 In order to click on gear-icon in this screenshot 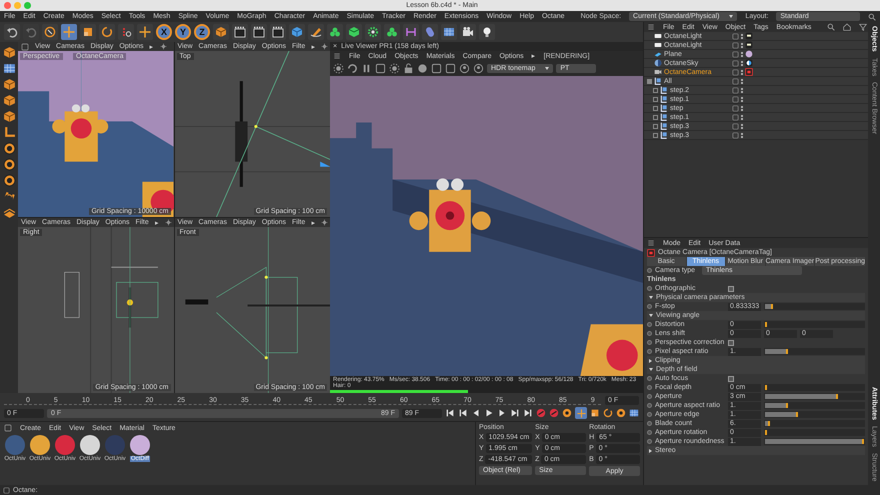, I will do `click(373, 32)`.